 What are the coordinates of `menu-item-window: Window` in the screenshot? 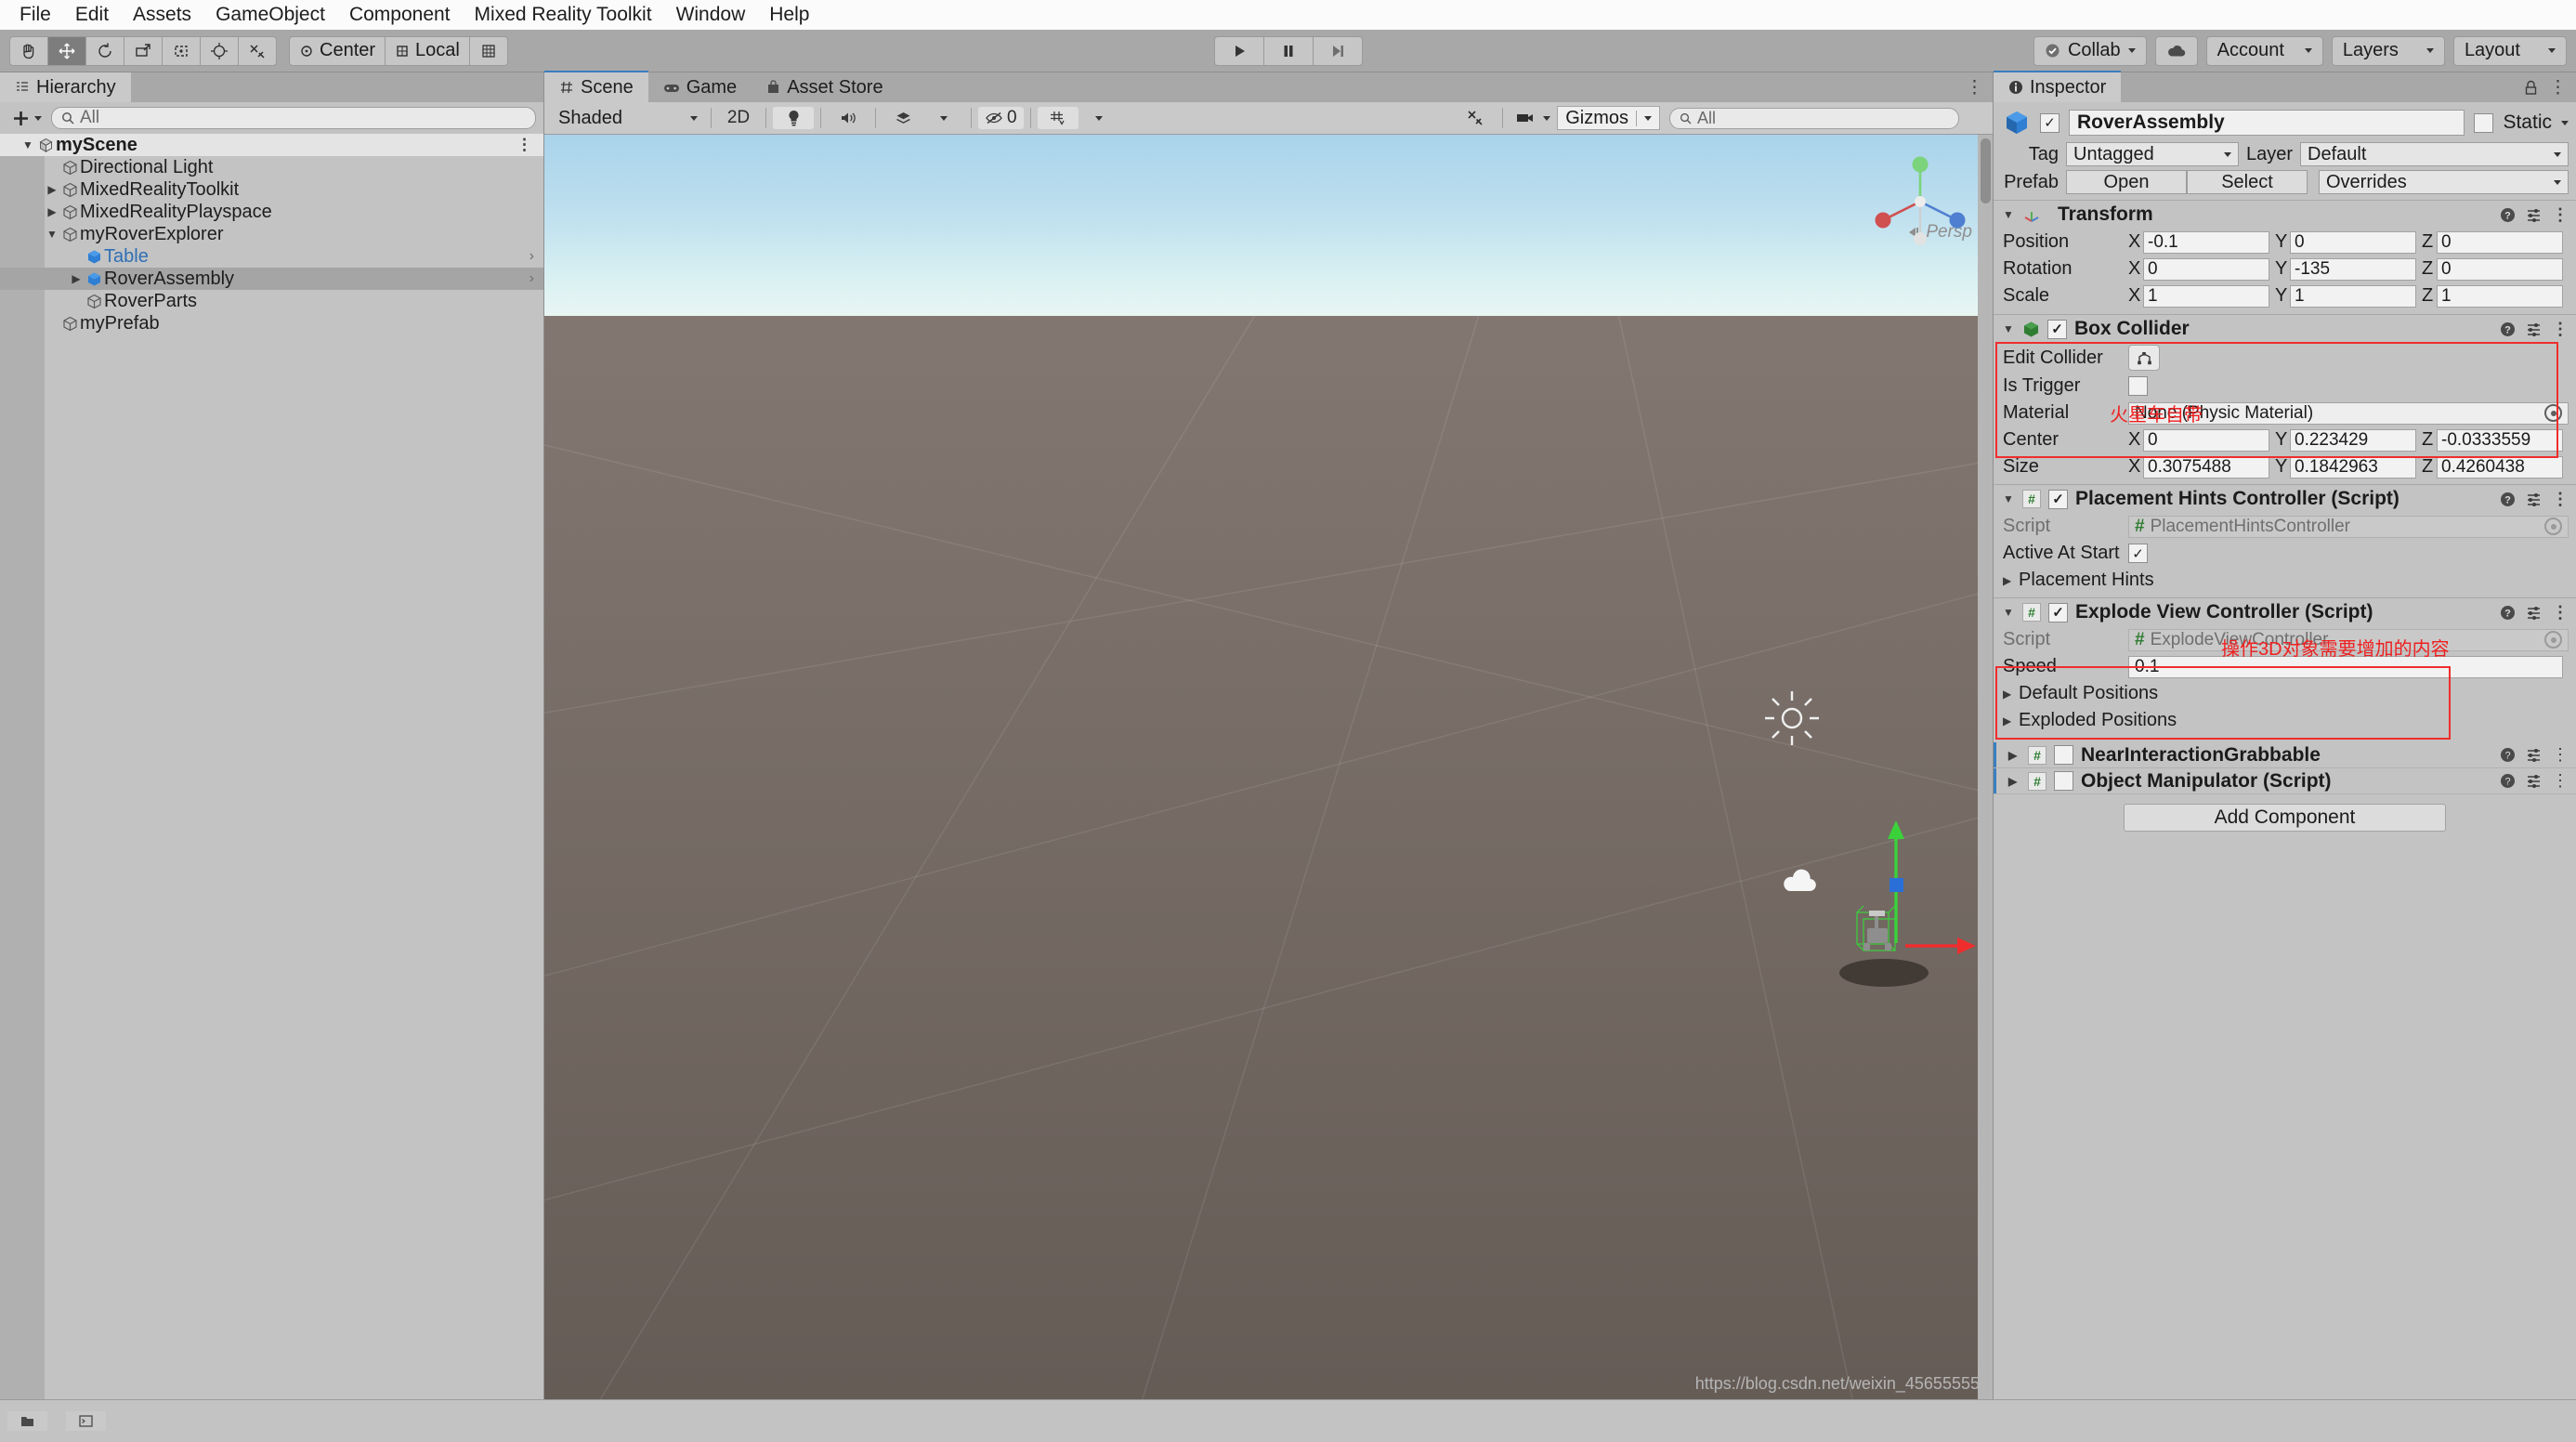 It's located at (711, 15).